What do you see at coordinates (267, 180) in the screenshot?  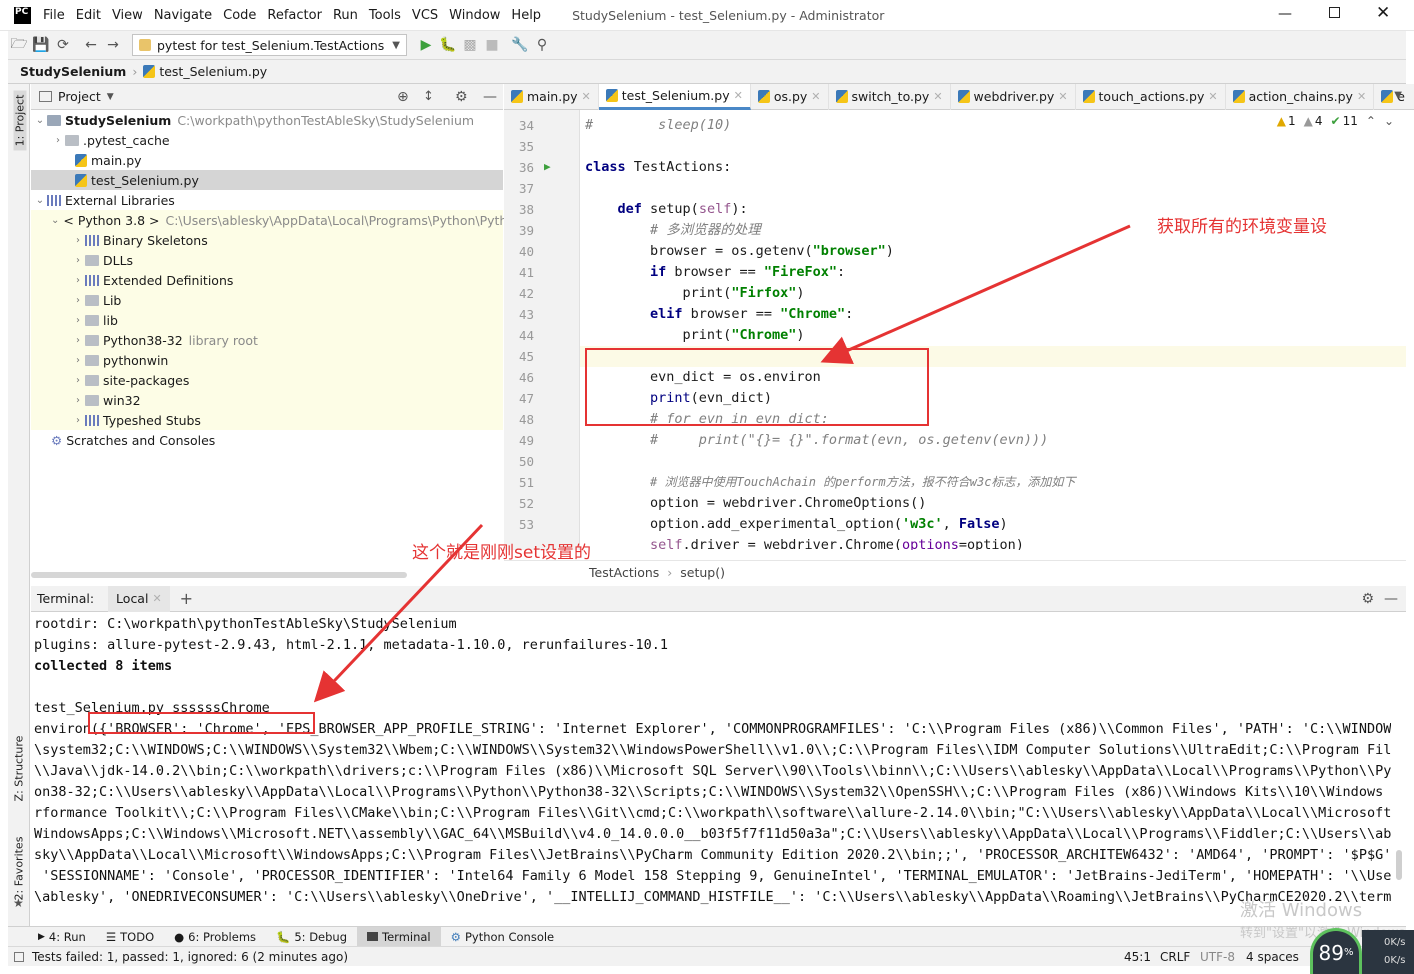 I see `tree-item-test-selenium-py: test_Selenium.py` at bounding box center [267, 180].